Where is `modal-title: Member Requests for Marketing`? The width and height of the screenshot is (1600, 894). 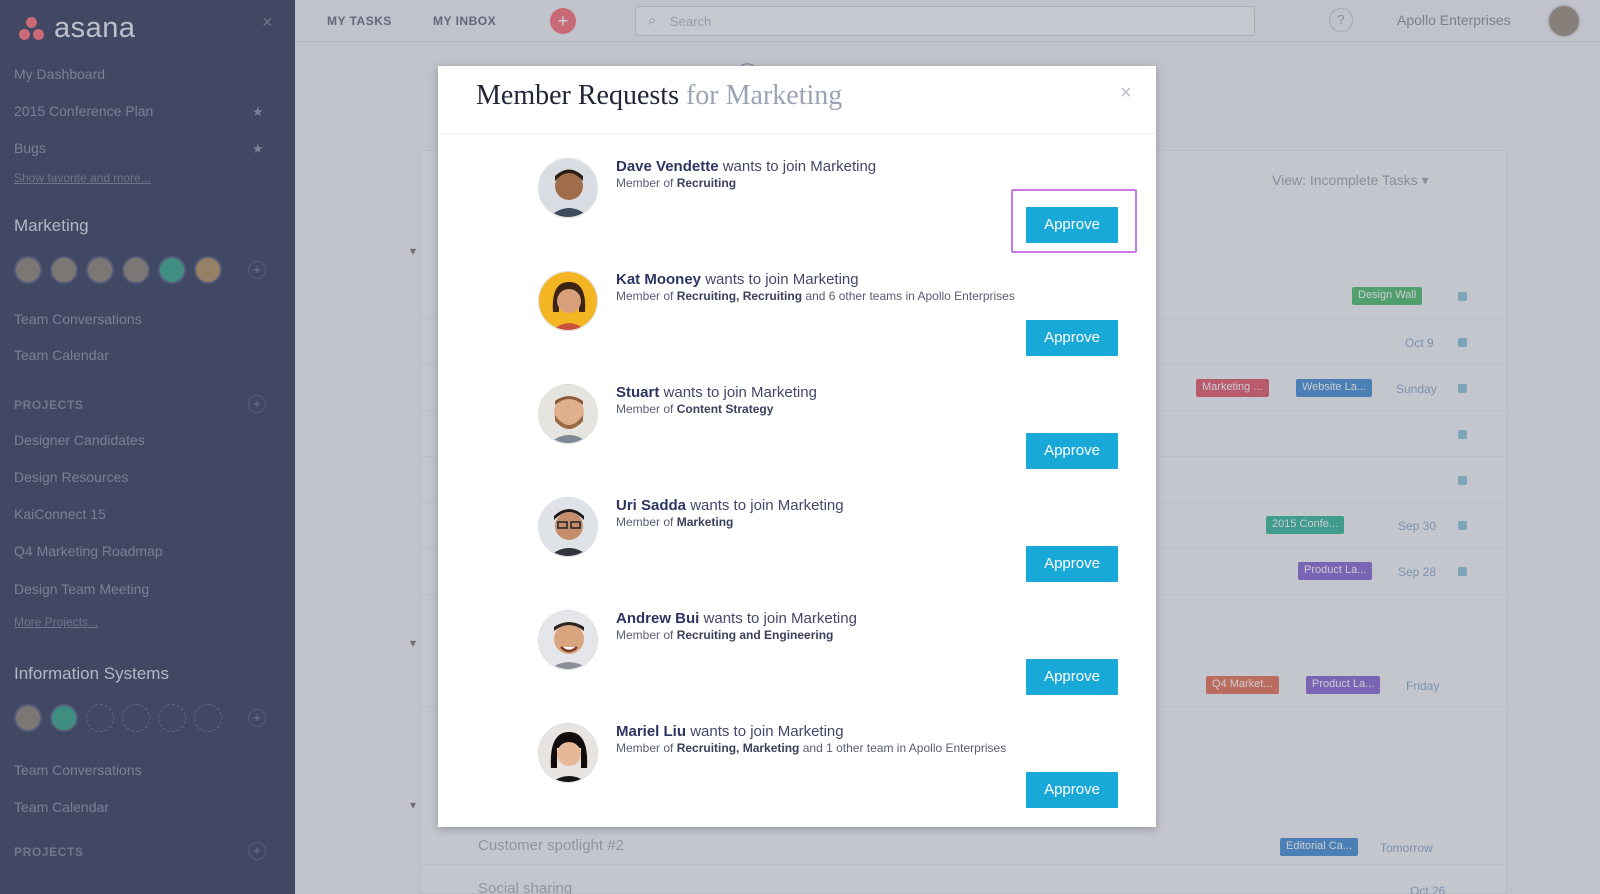
modal-title: Member Requests for Marketing is located at coordinates (659, 96).